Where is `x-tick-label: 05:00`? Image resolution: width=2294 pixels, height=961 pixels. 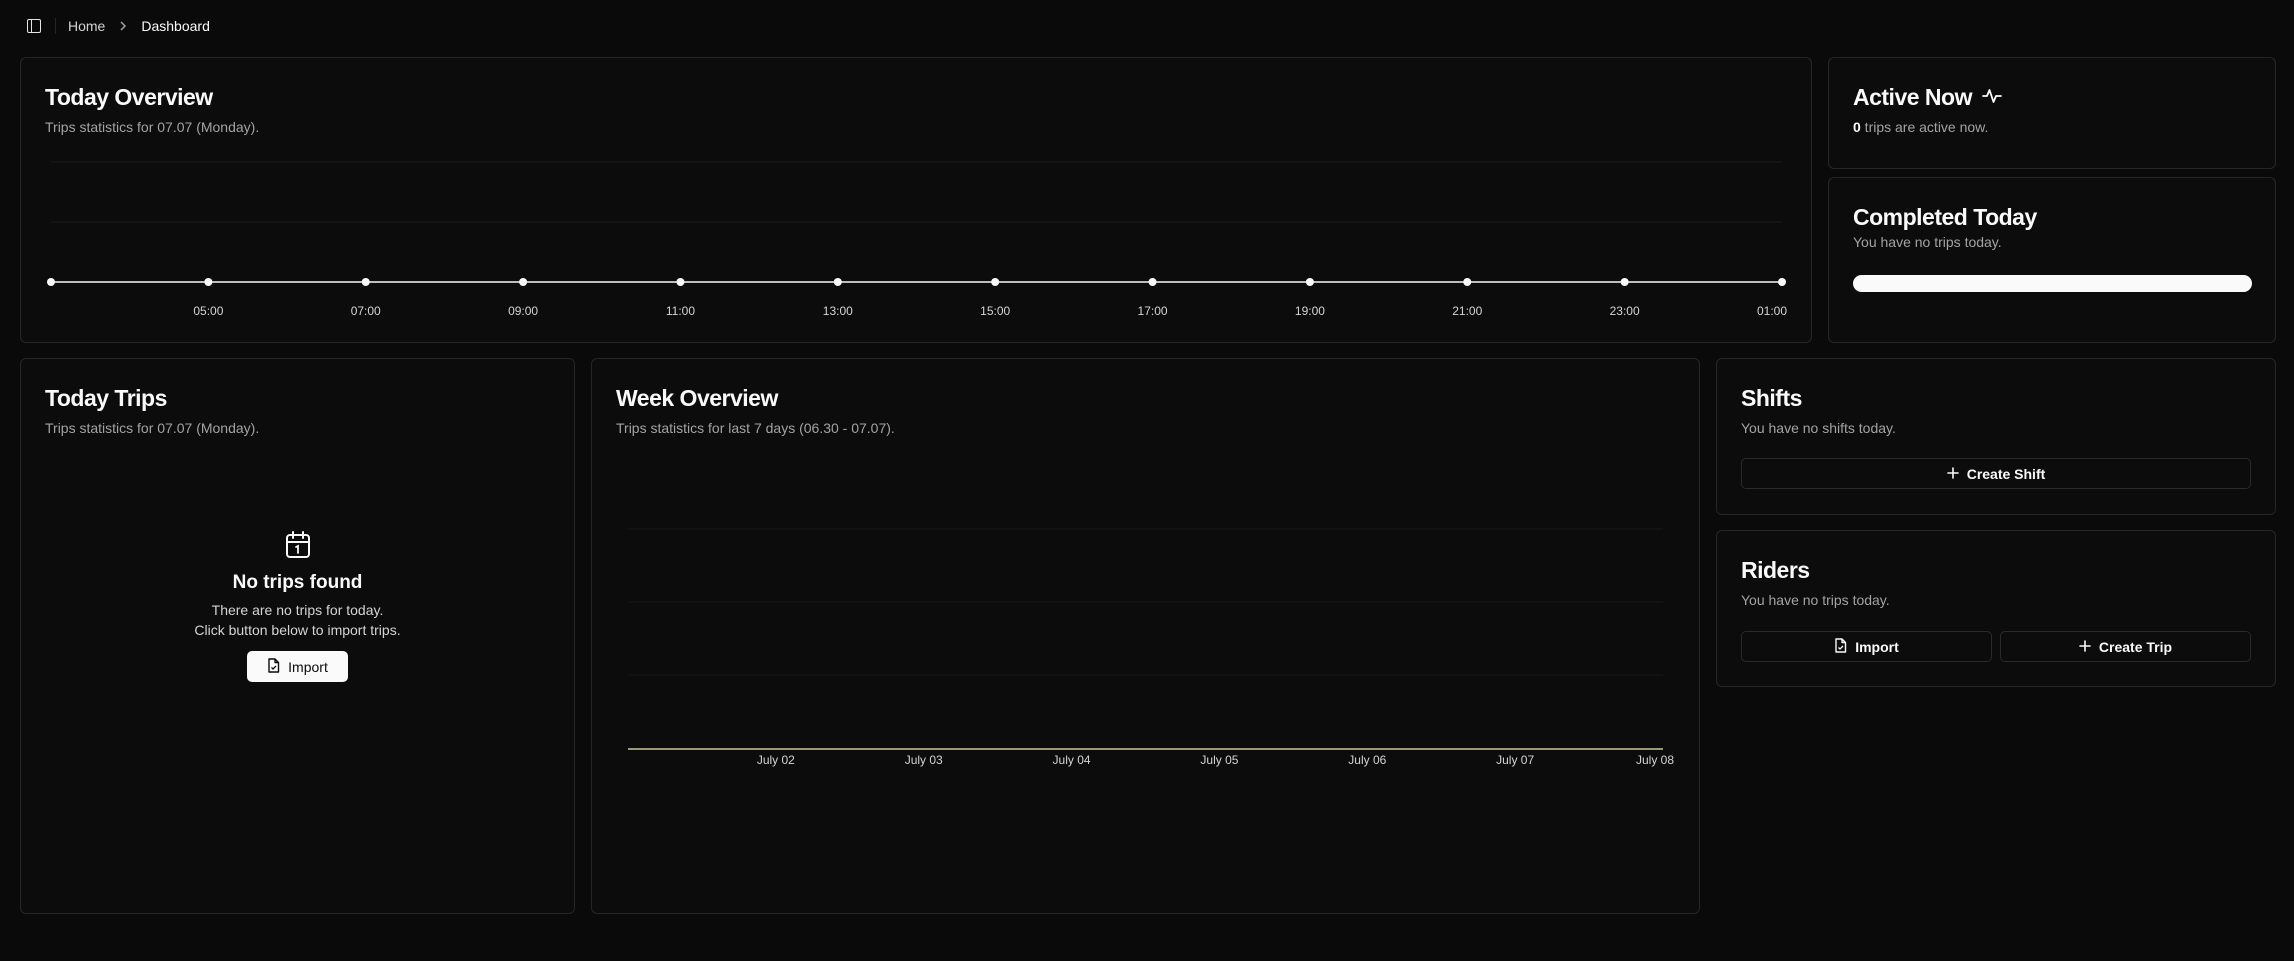
x-tick-label: 05:00 is located at coordinates (208, 311).